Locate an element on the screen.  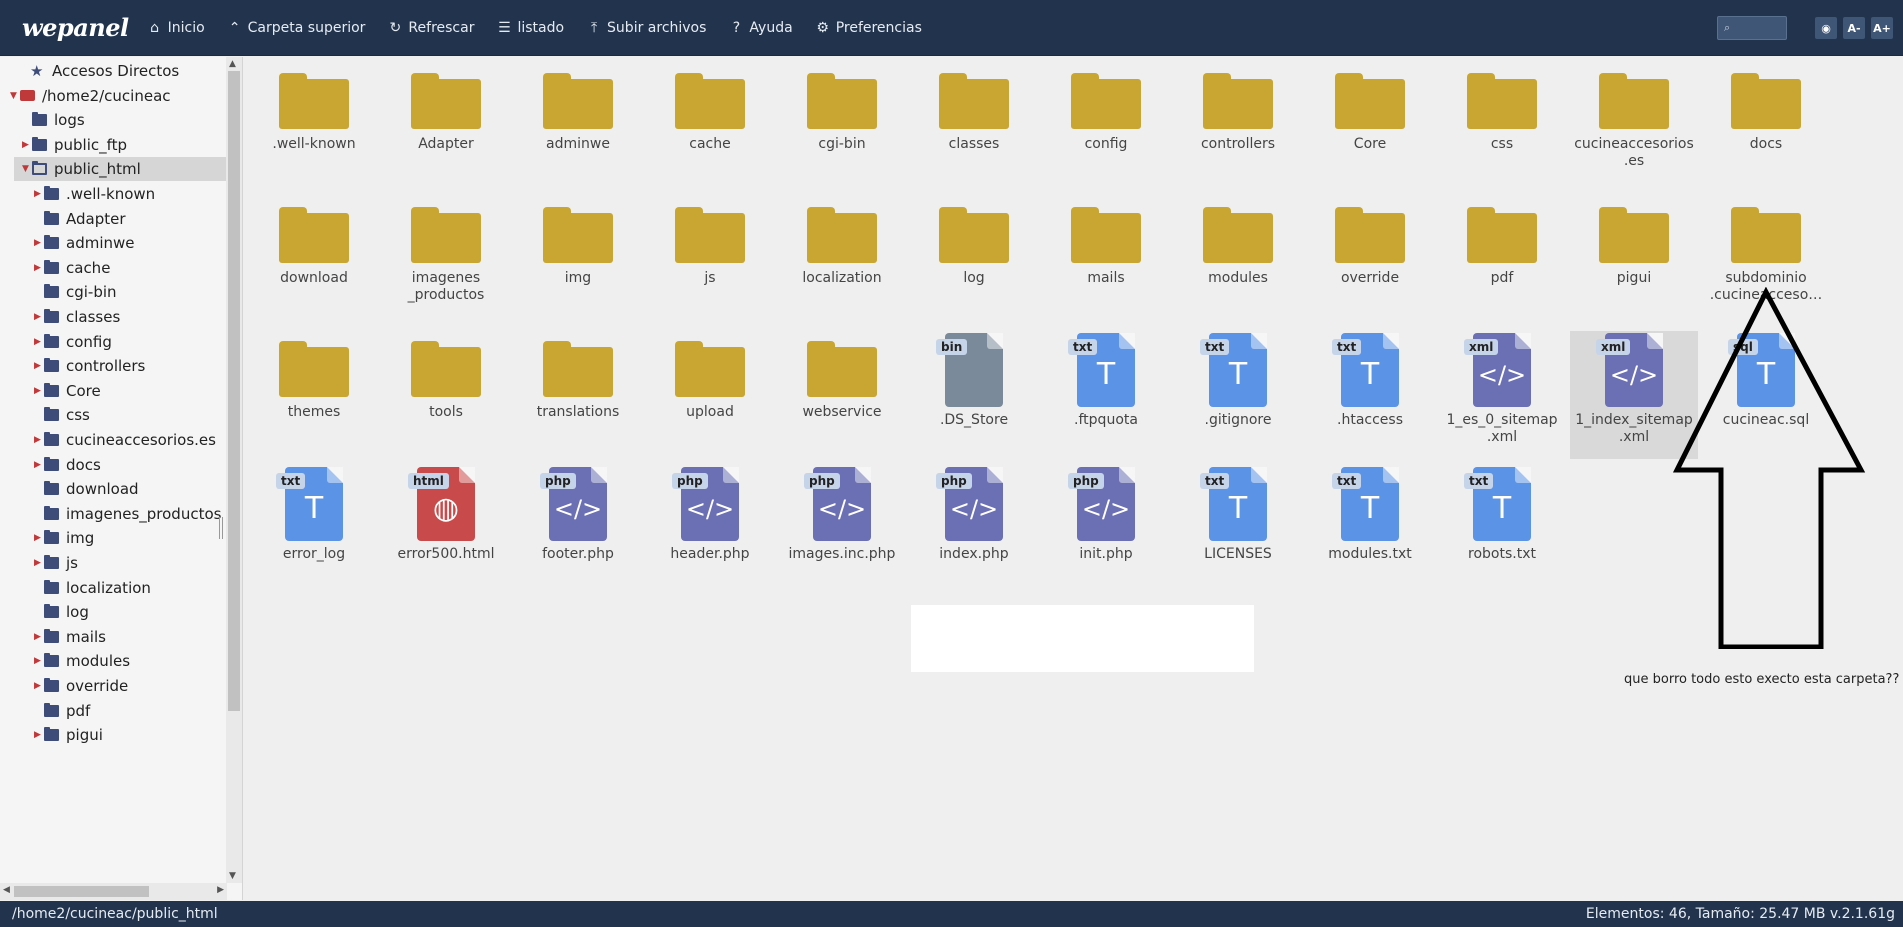
folder-item: webservice is located at coordinates (842, 395).